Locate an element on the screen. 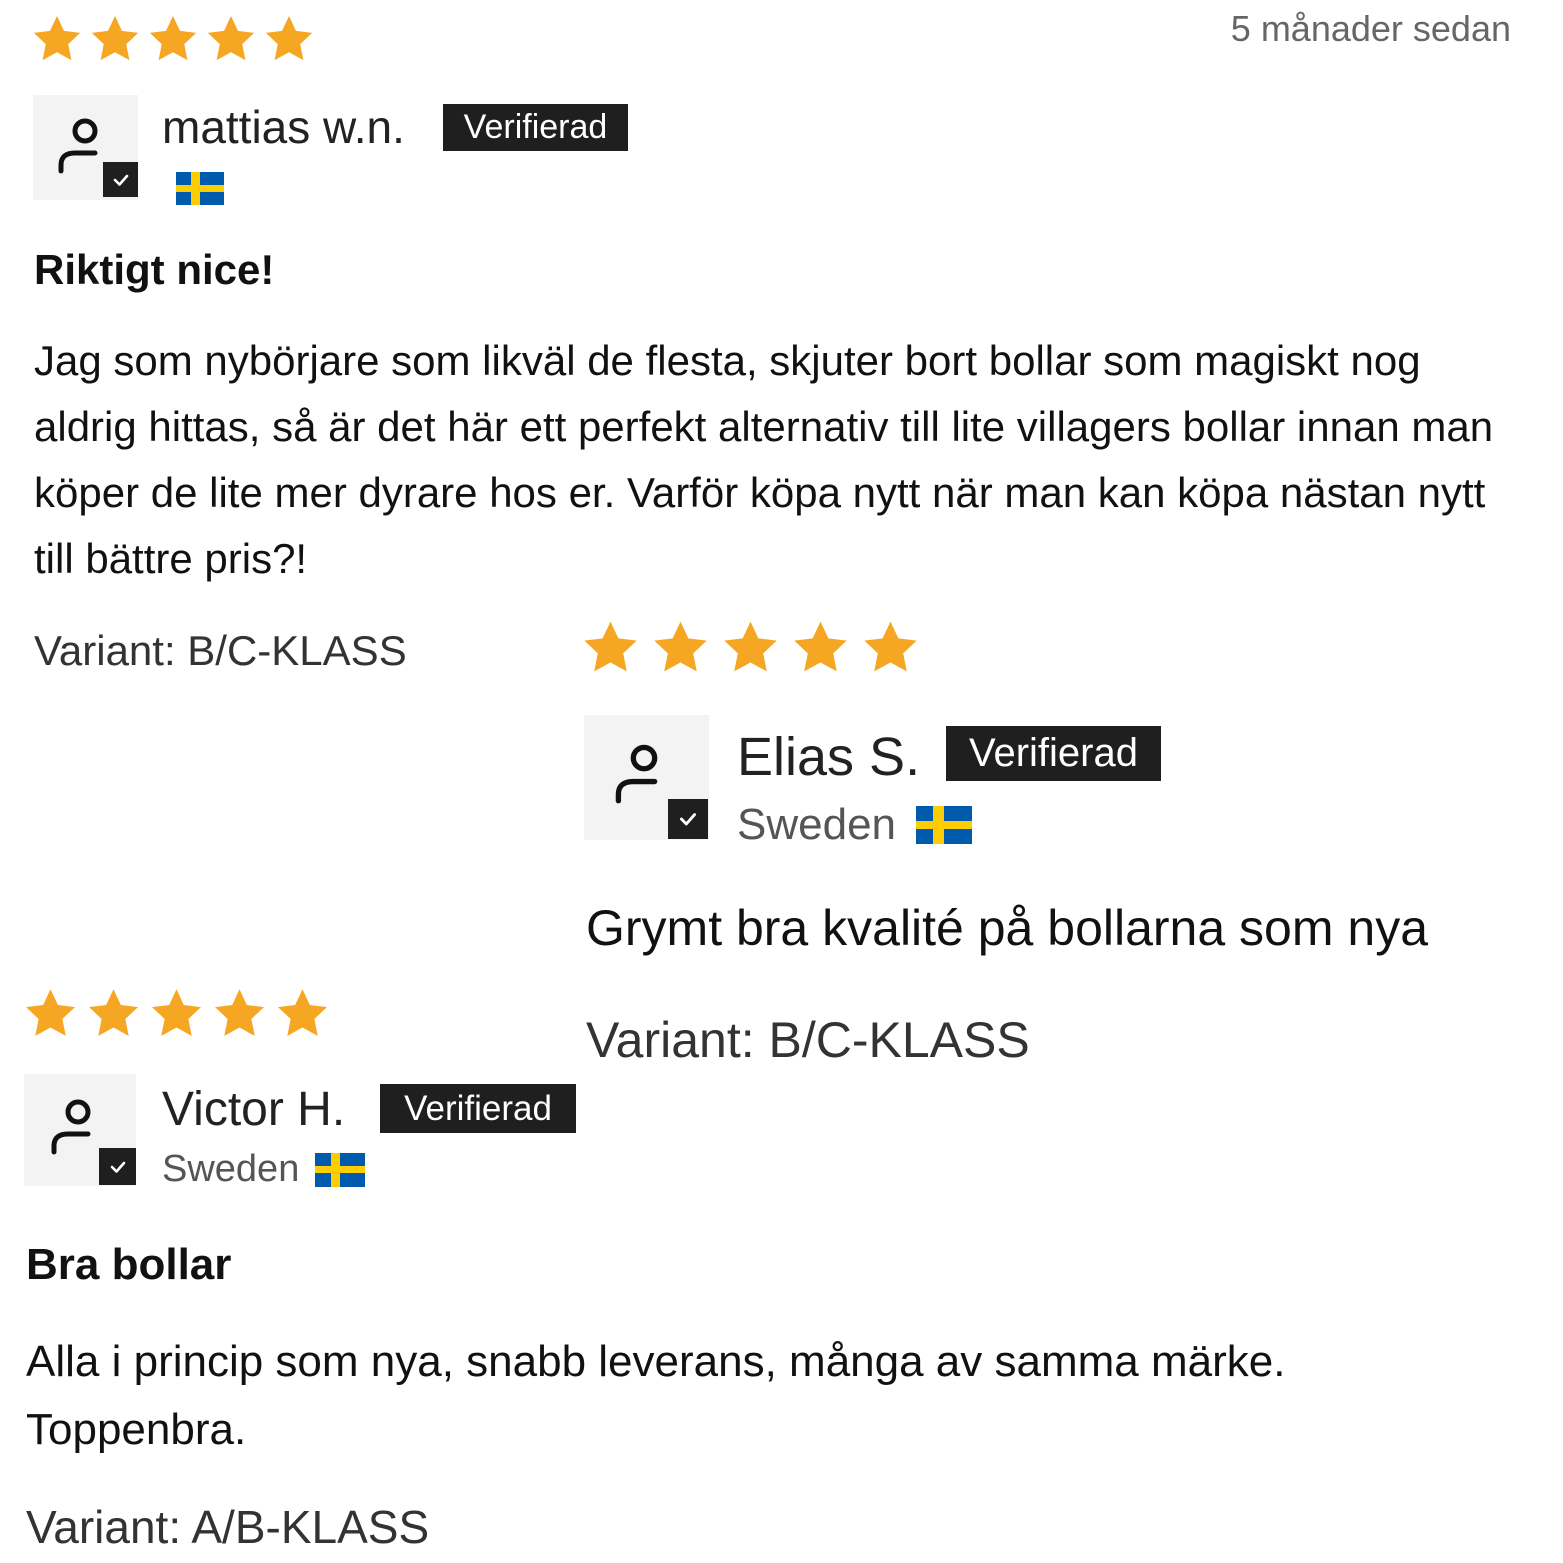 This screenshot has width=1563, height=1563. reviewer-name: Victor H. is located at coordinates (254, 1109).